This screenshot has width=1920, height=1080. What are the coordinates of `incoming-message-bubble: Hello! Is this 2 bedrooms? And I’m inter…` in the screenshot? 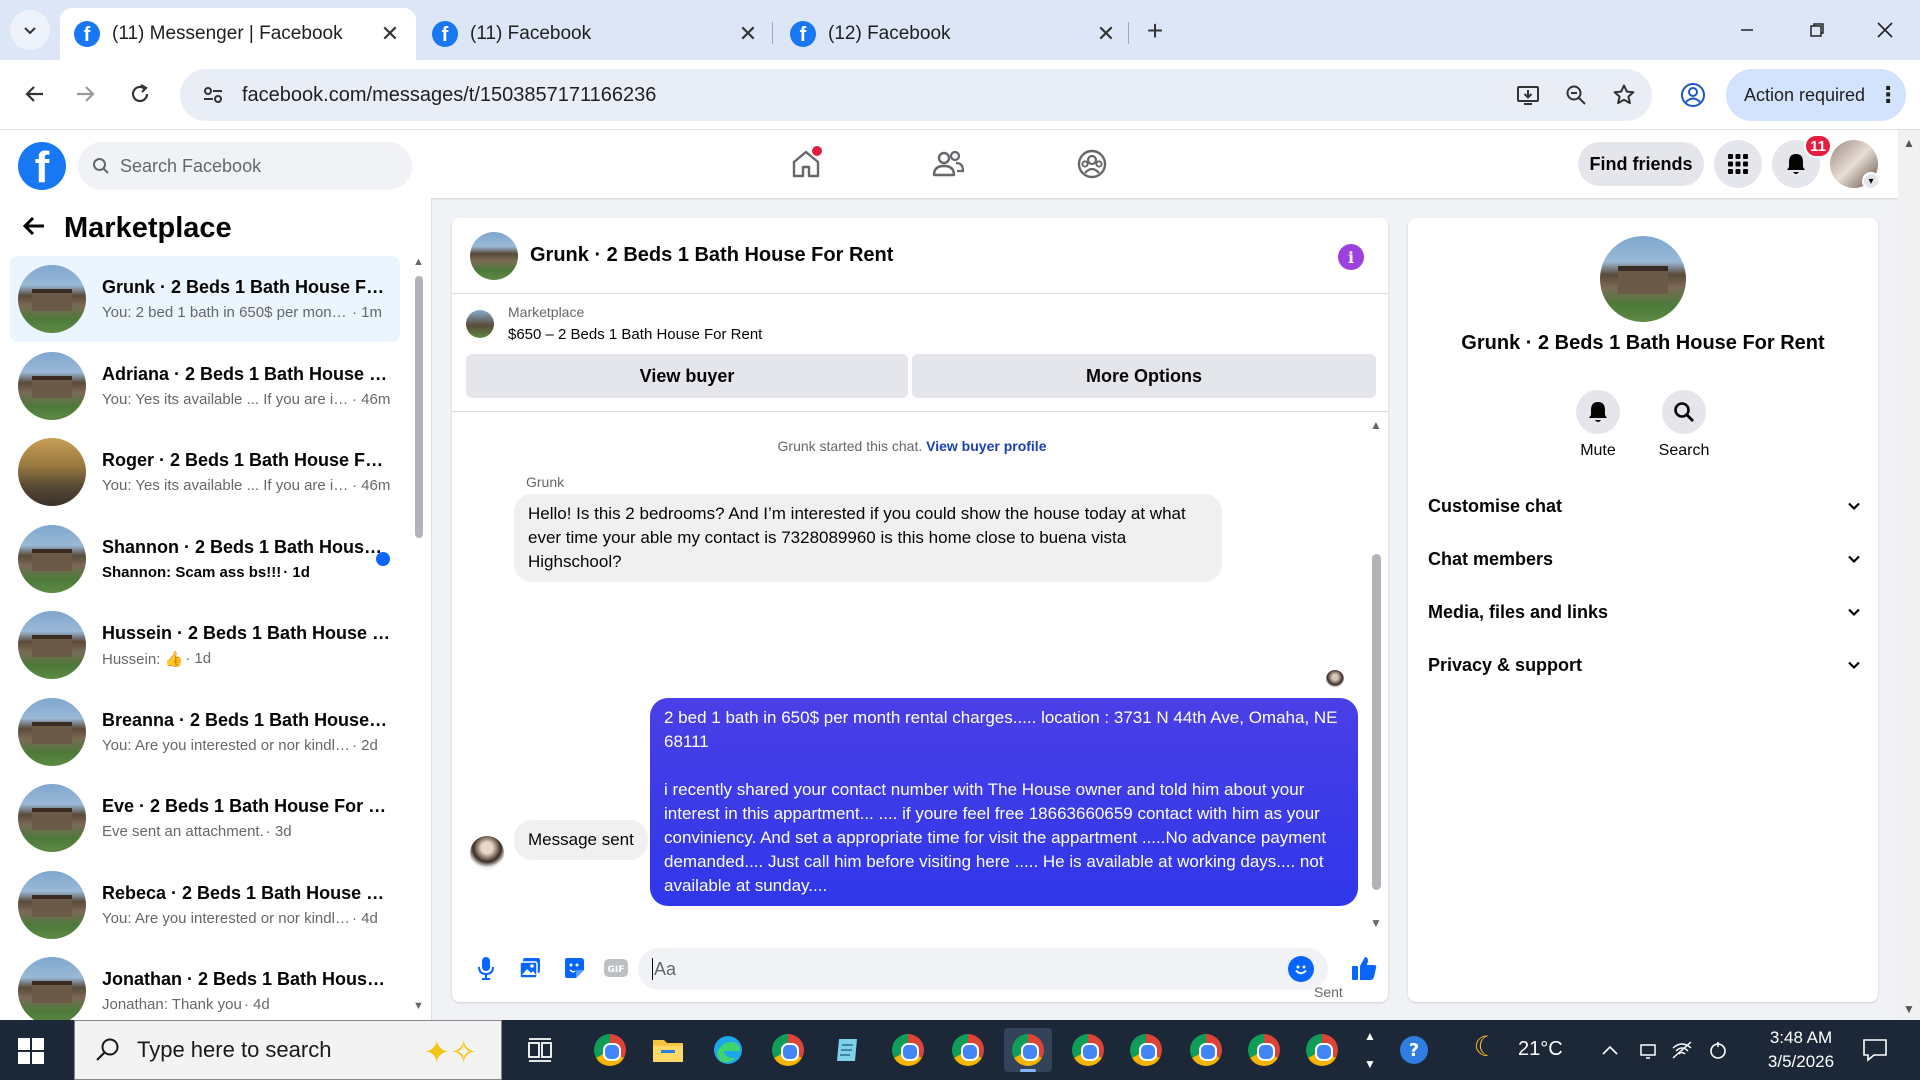 It's located at (868, 538).